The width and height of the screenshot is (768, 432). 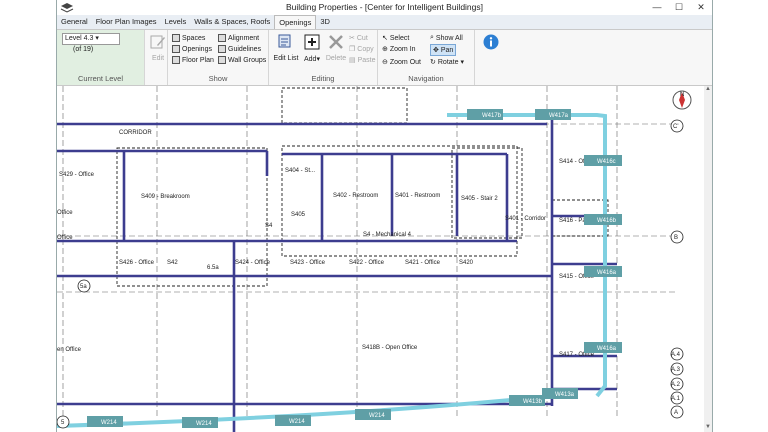 I want to click on room-label: S426 - Office, so click(x=137, y=263).